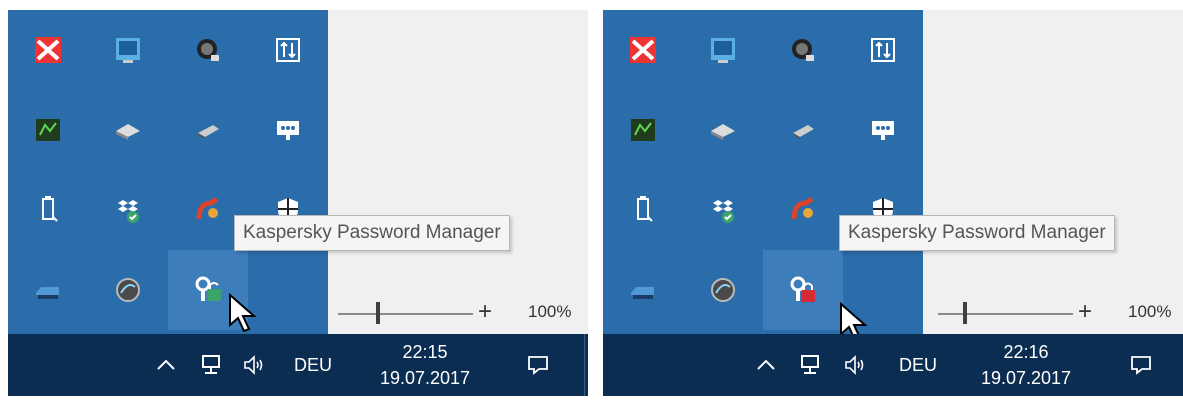  What do you see at coordinates (803, 210) in the screenshot?
I see `cleanup-tool-icon` at bounding box center [803, 210].